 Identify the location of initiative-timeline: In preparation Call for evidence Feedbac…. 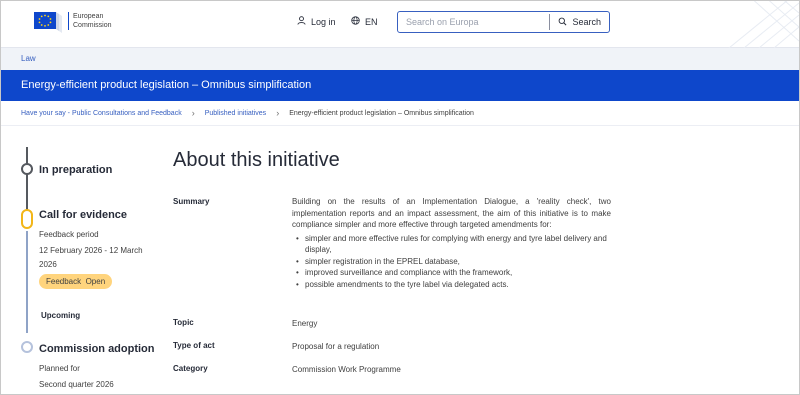
(91, 268).